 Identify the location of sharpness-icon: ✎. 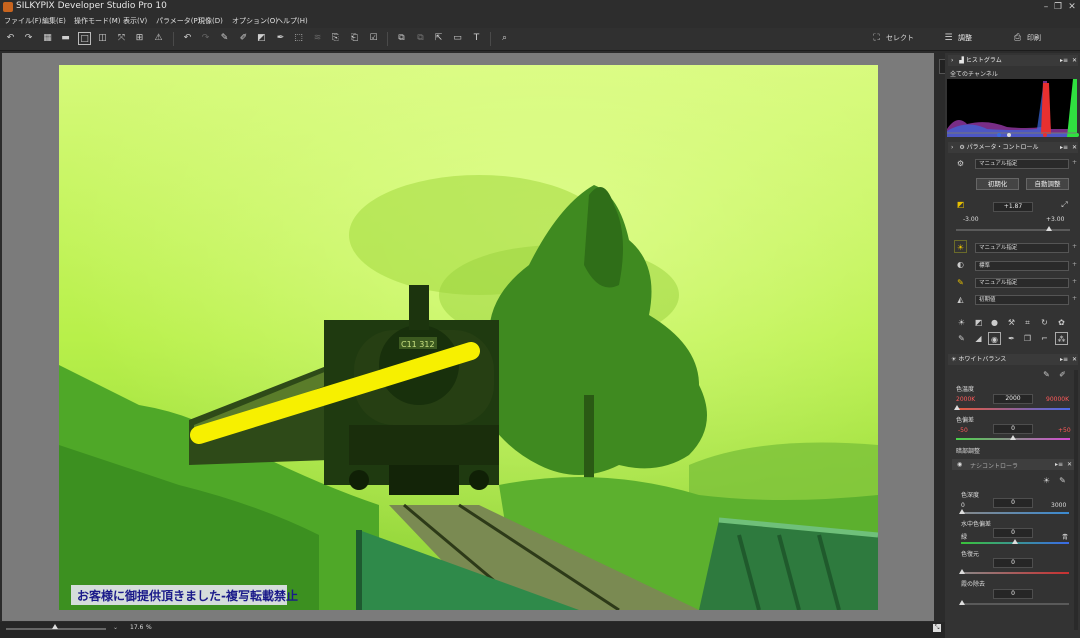
(960, 282).